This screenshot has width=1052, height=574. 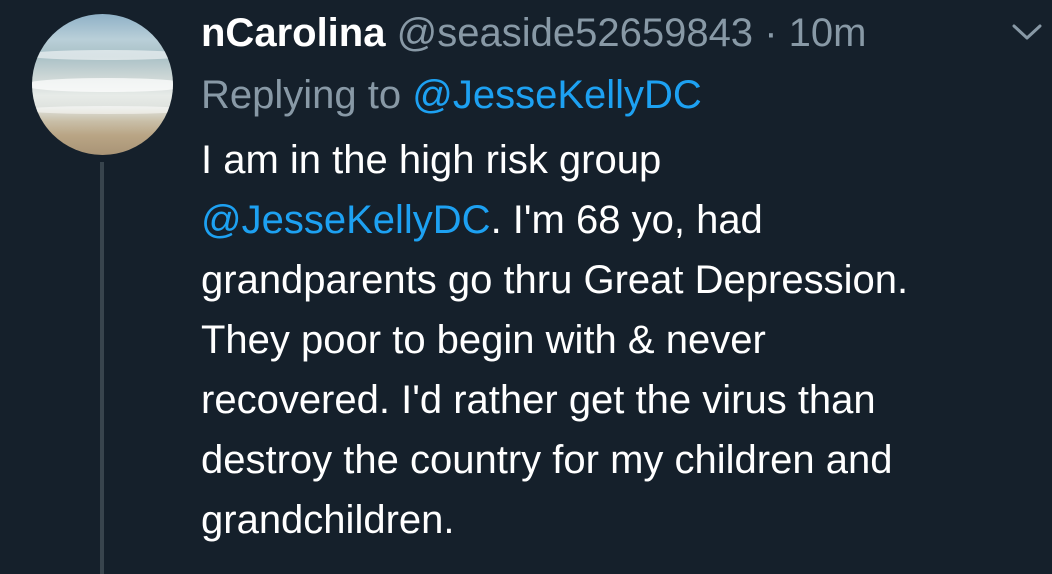 I want to click on timestamp: 10m, so click(x=828, y=33).